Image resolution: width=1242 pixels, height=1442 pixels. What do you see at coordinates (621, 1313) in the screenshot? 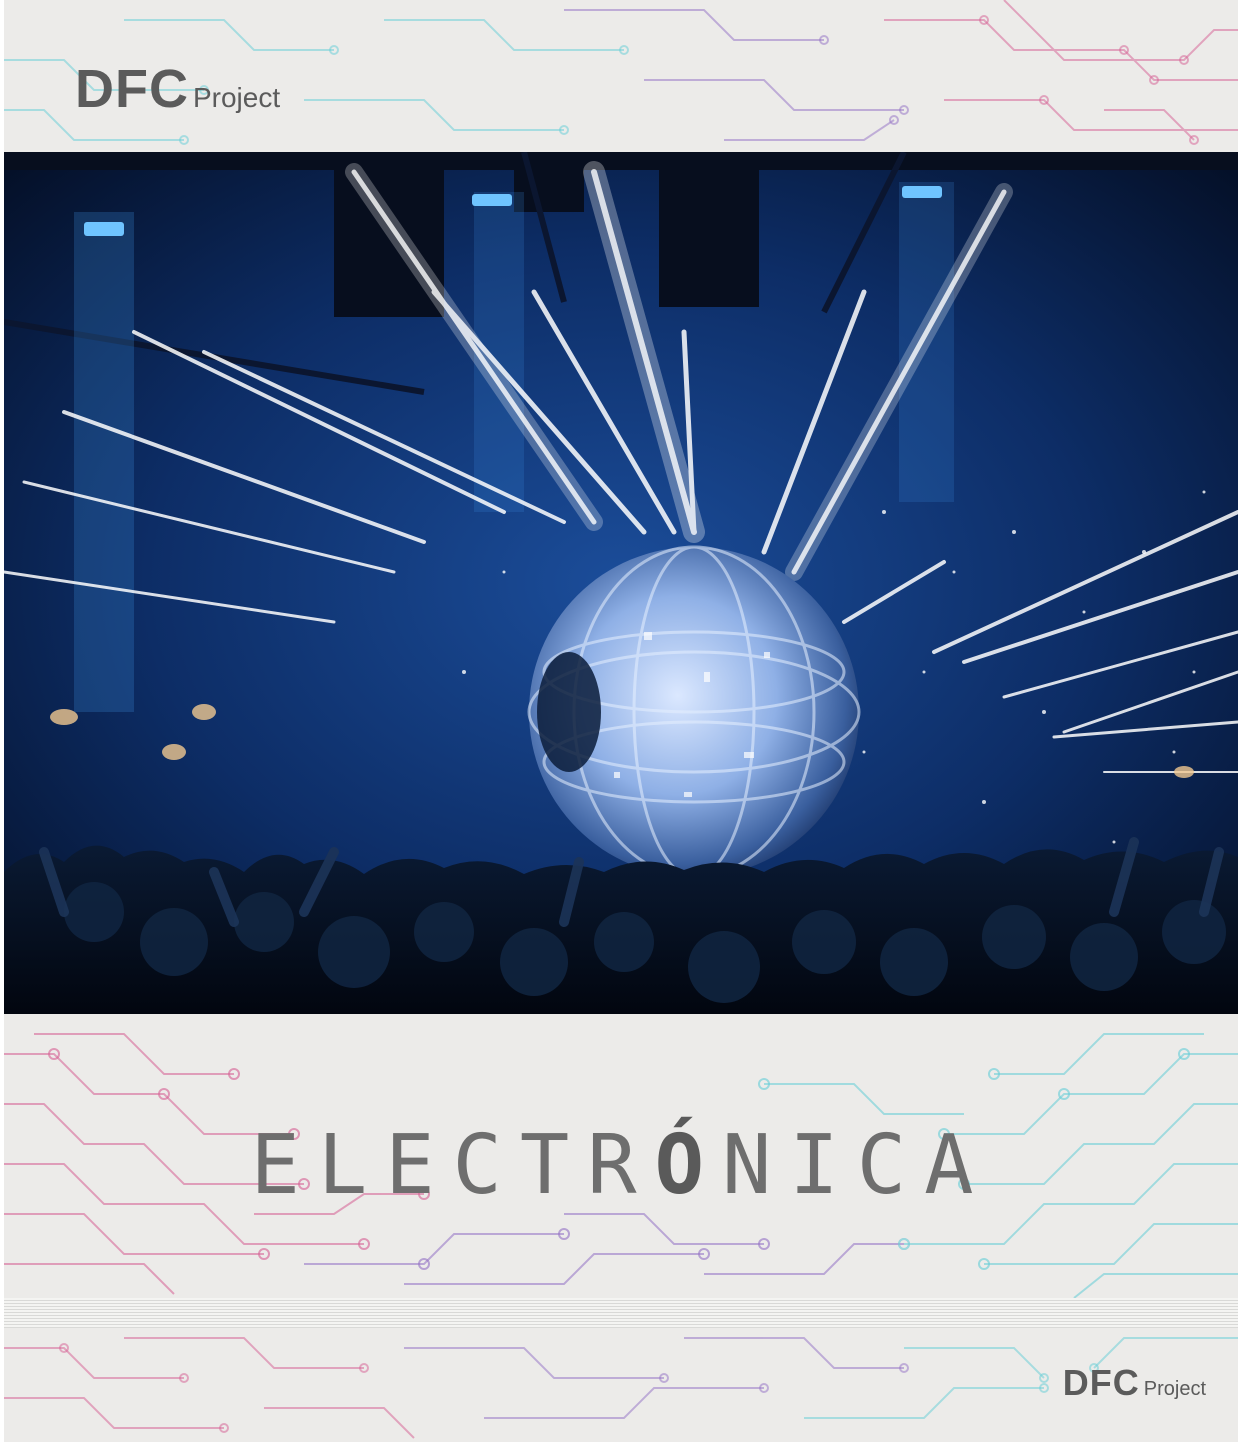
I see `divider-stripes` at bounding box center [621, 1313].